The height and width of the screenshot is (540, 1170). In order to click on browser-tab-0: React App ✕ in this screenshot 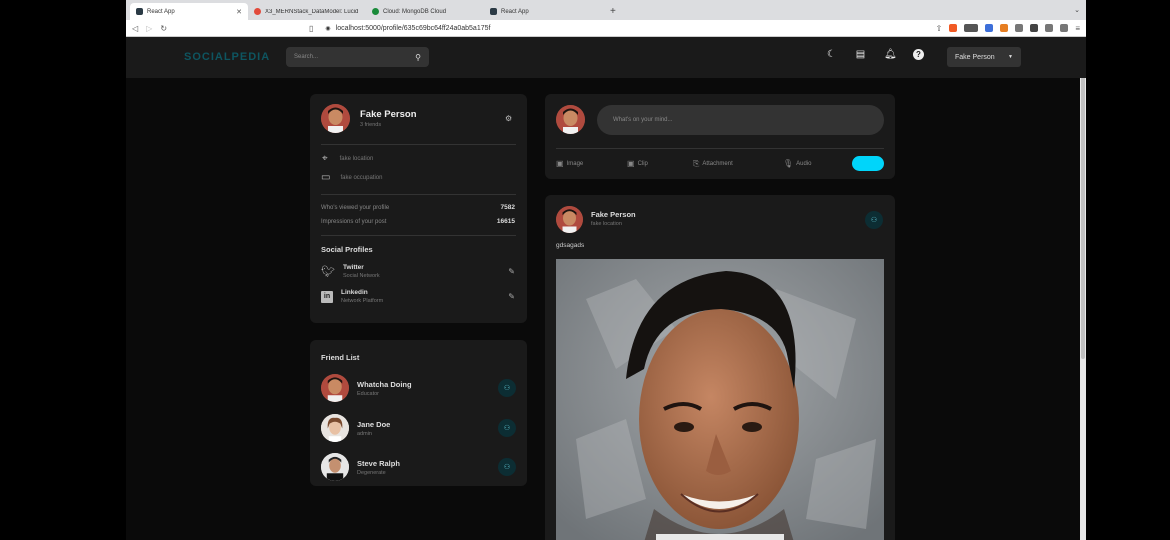, I will do `click(189, 11)`.